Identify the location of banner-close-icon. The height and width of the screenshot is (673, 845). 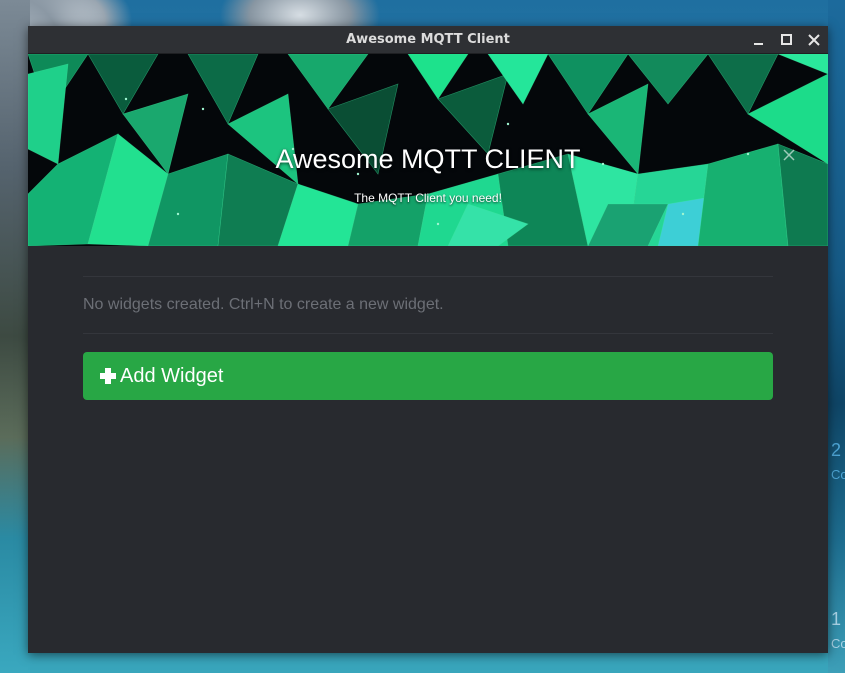
(789, 155).